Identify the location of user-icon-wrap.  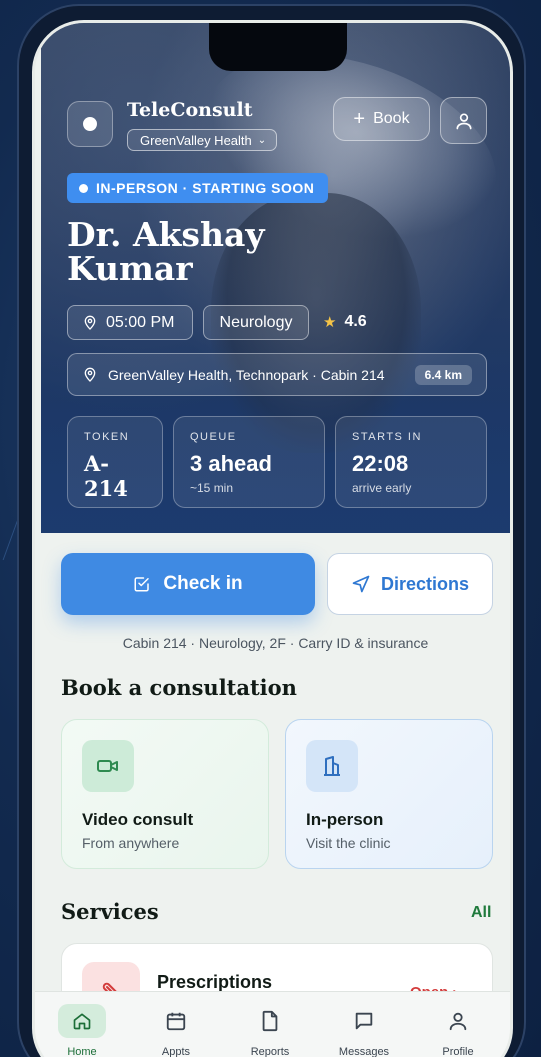
(458, 1021).